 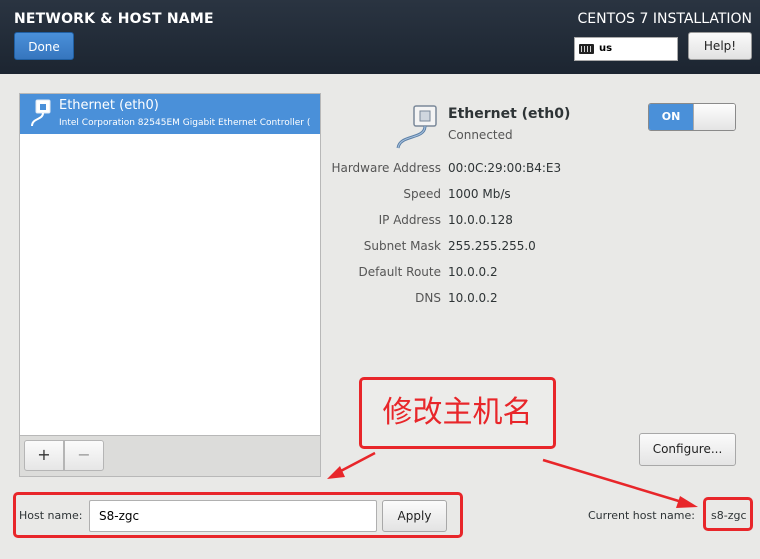 I want to click on speed-value: 1000 Mb/s, so click(x=479, y=194).